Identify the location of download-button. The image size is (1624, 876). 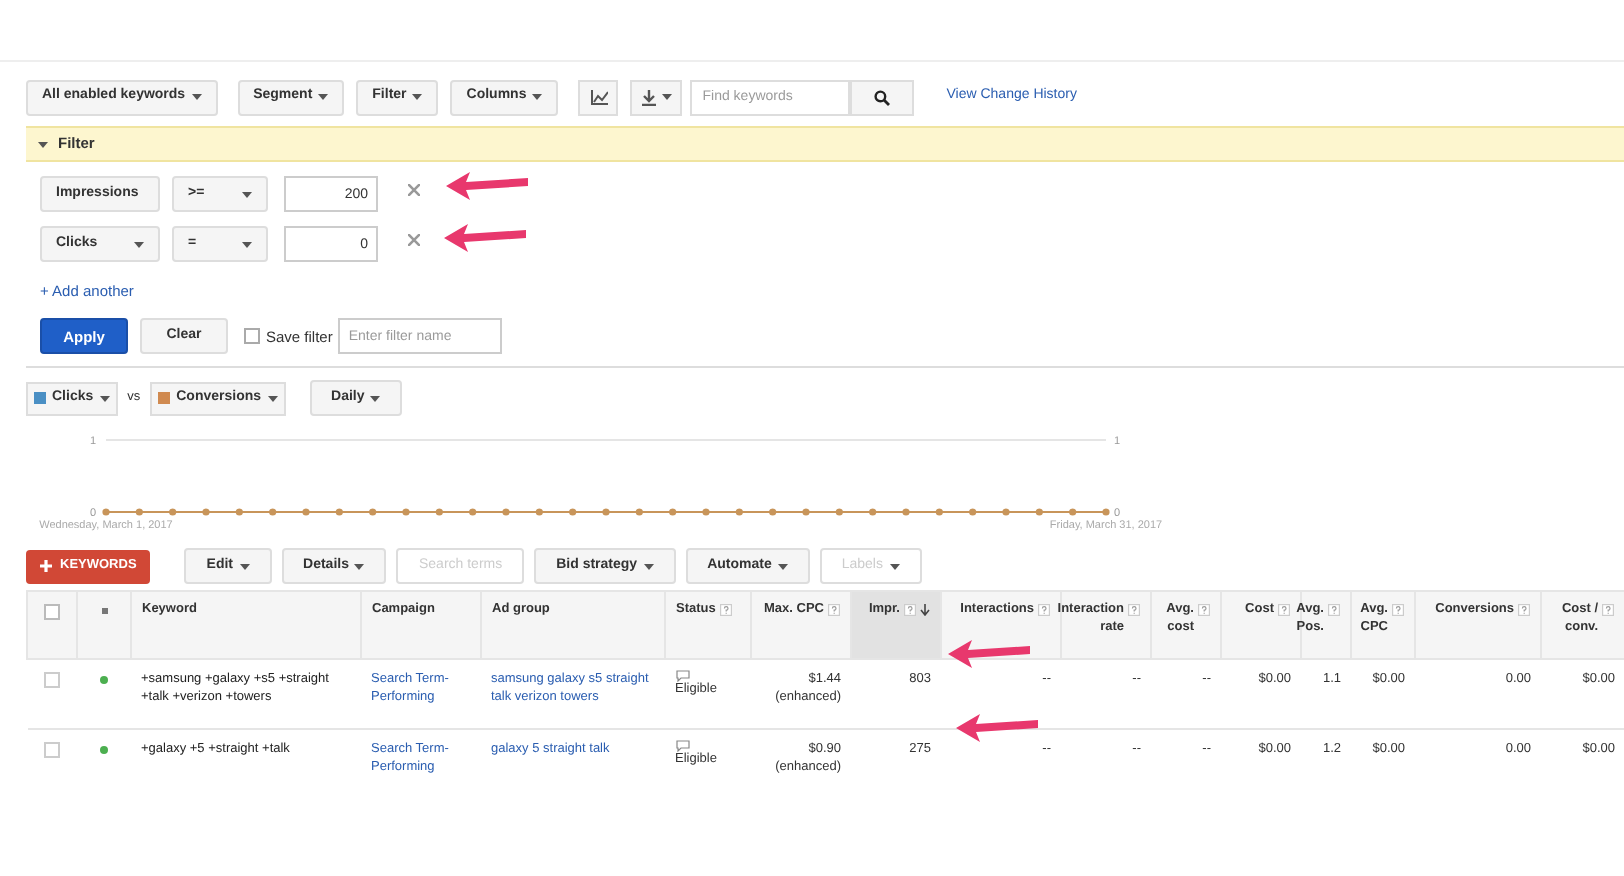
(656, 97).